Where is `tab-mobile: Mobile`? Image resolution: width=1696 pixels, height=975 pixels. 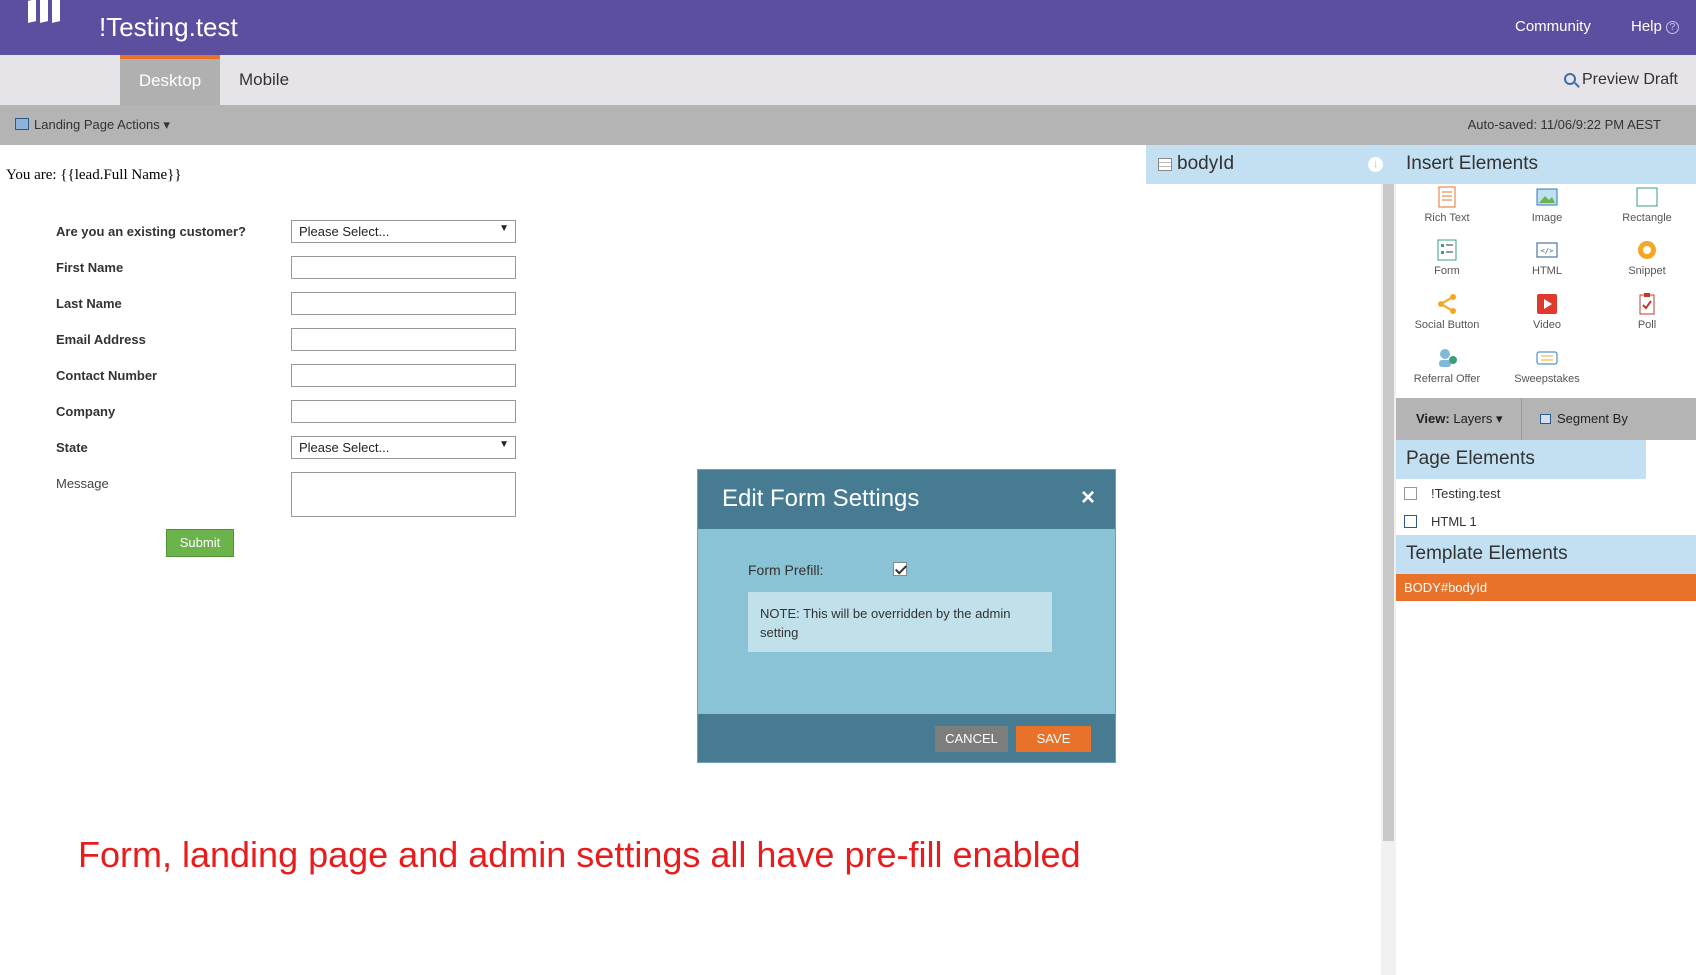 tab-mobile: Mobile is located at coordinates (264, 80).